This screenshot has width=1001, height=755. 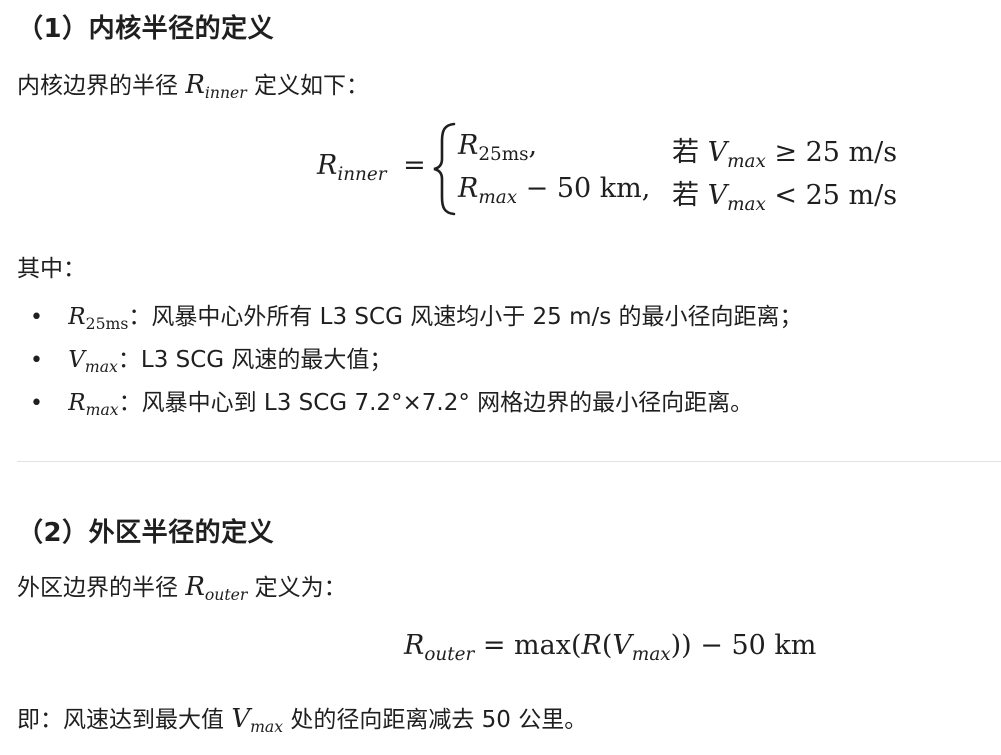 What do you see at coordinates (300, 588) in the screenshot?
I see `intro2-suffix: 定义为：` at bounding box center [300, 588].